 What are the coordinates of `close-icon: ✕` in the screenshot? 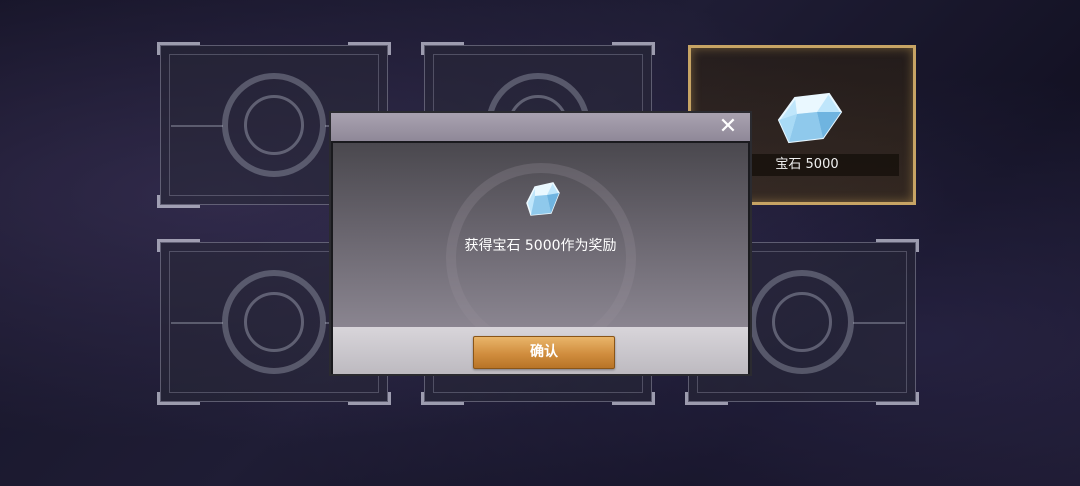 It's located at (728, 127).